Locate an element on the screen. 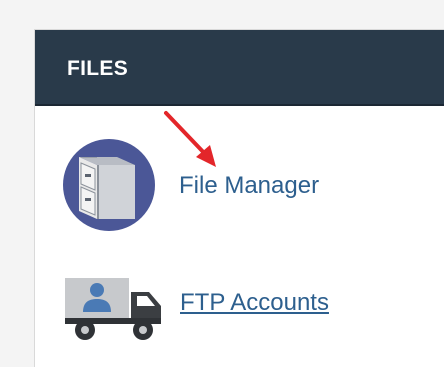 This screenshot has width=444, height=367. ftp-truck-user-icon is located at coordinates (113, 310).